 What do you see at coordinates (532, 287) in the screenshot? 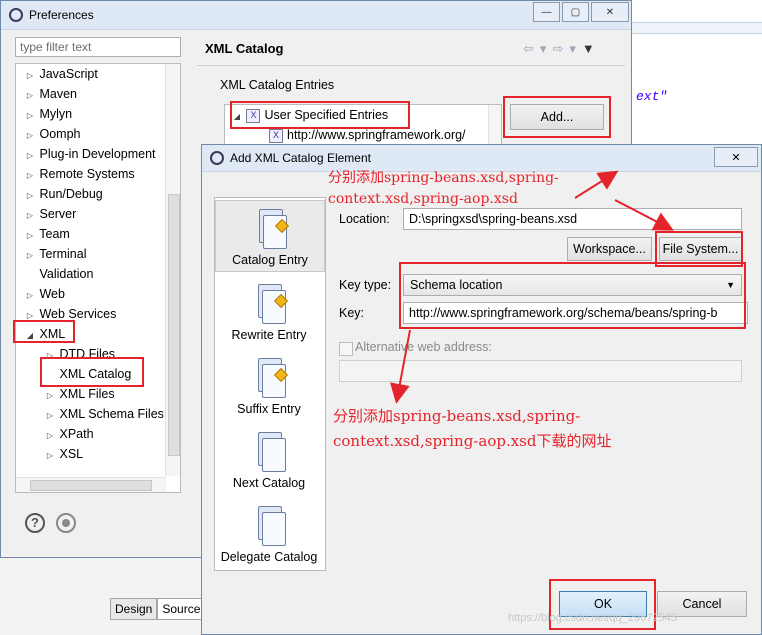
I see `annotation-arrows` at bounding box center [532, 287].